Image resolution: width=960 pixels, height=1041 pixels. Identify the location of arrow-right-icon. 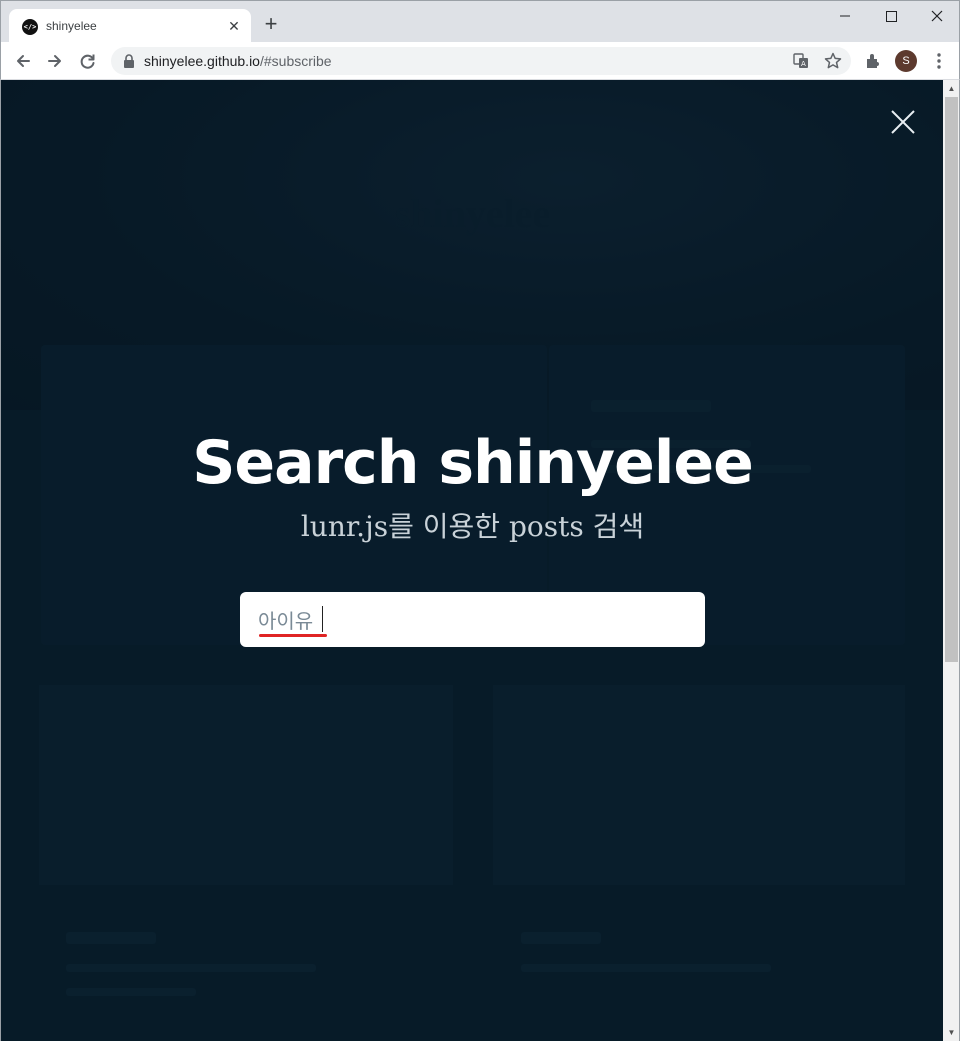
(54, 61).